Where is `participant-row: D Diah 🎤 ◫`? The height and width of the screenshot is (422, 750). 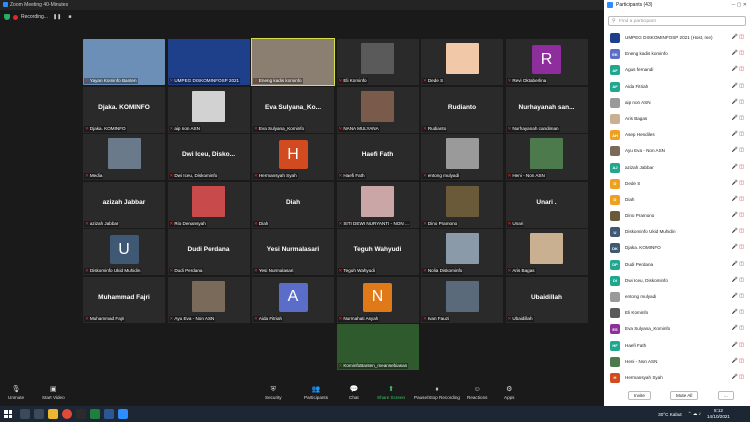 participant-row: D Diah 🎤 ◫ is located at coordinates (677, 200).